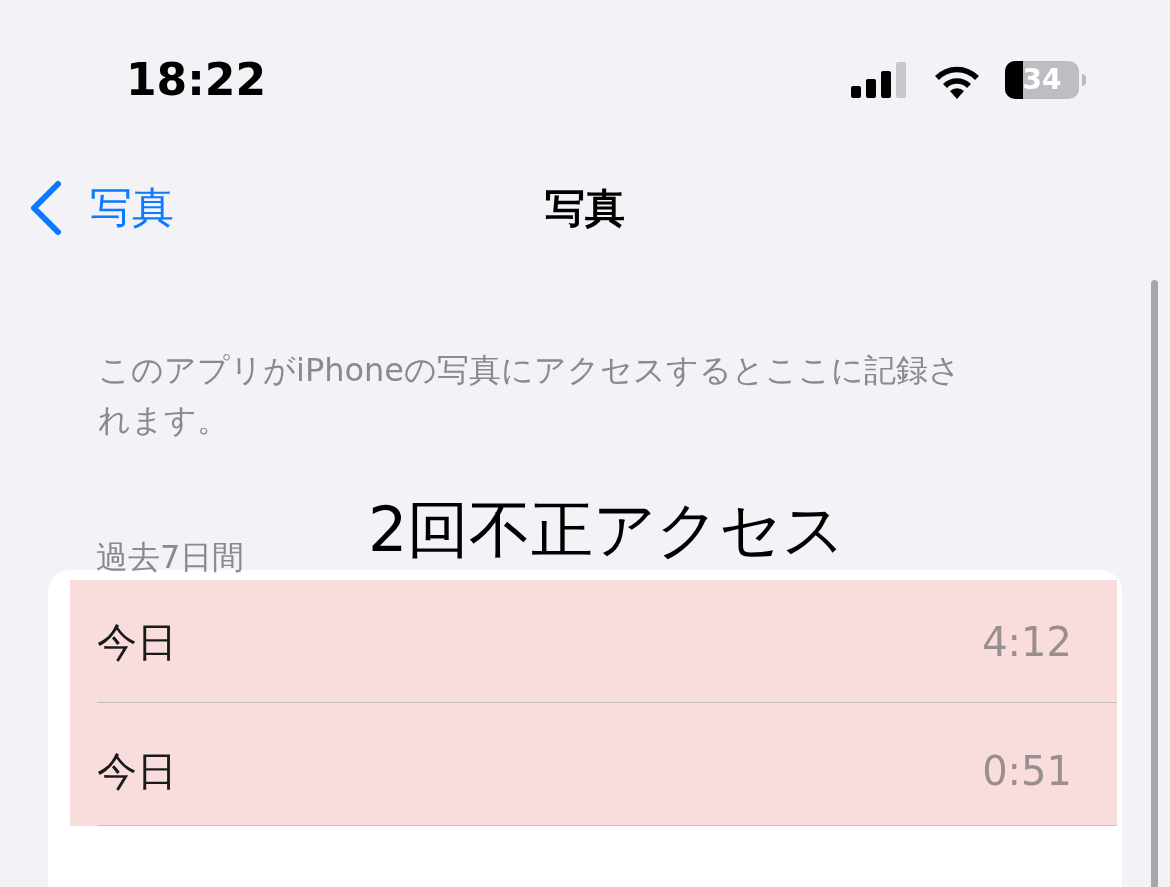 Image resolution: width=1170 pixels, height=887 pixels. I want to click on battery-icon: 34, so click(1042, 80).